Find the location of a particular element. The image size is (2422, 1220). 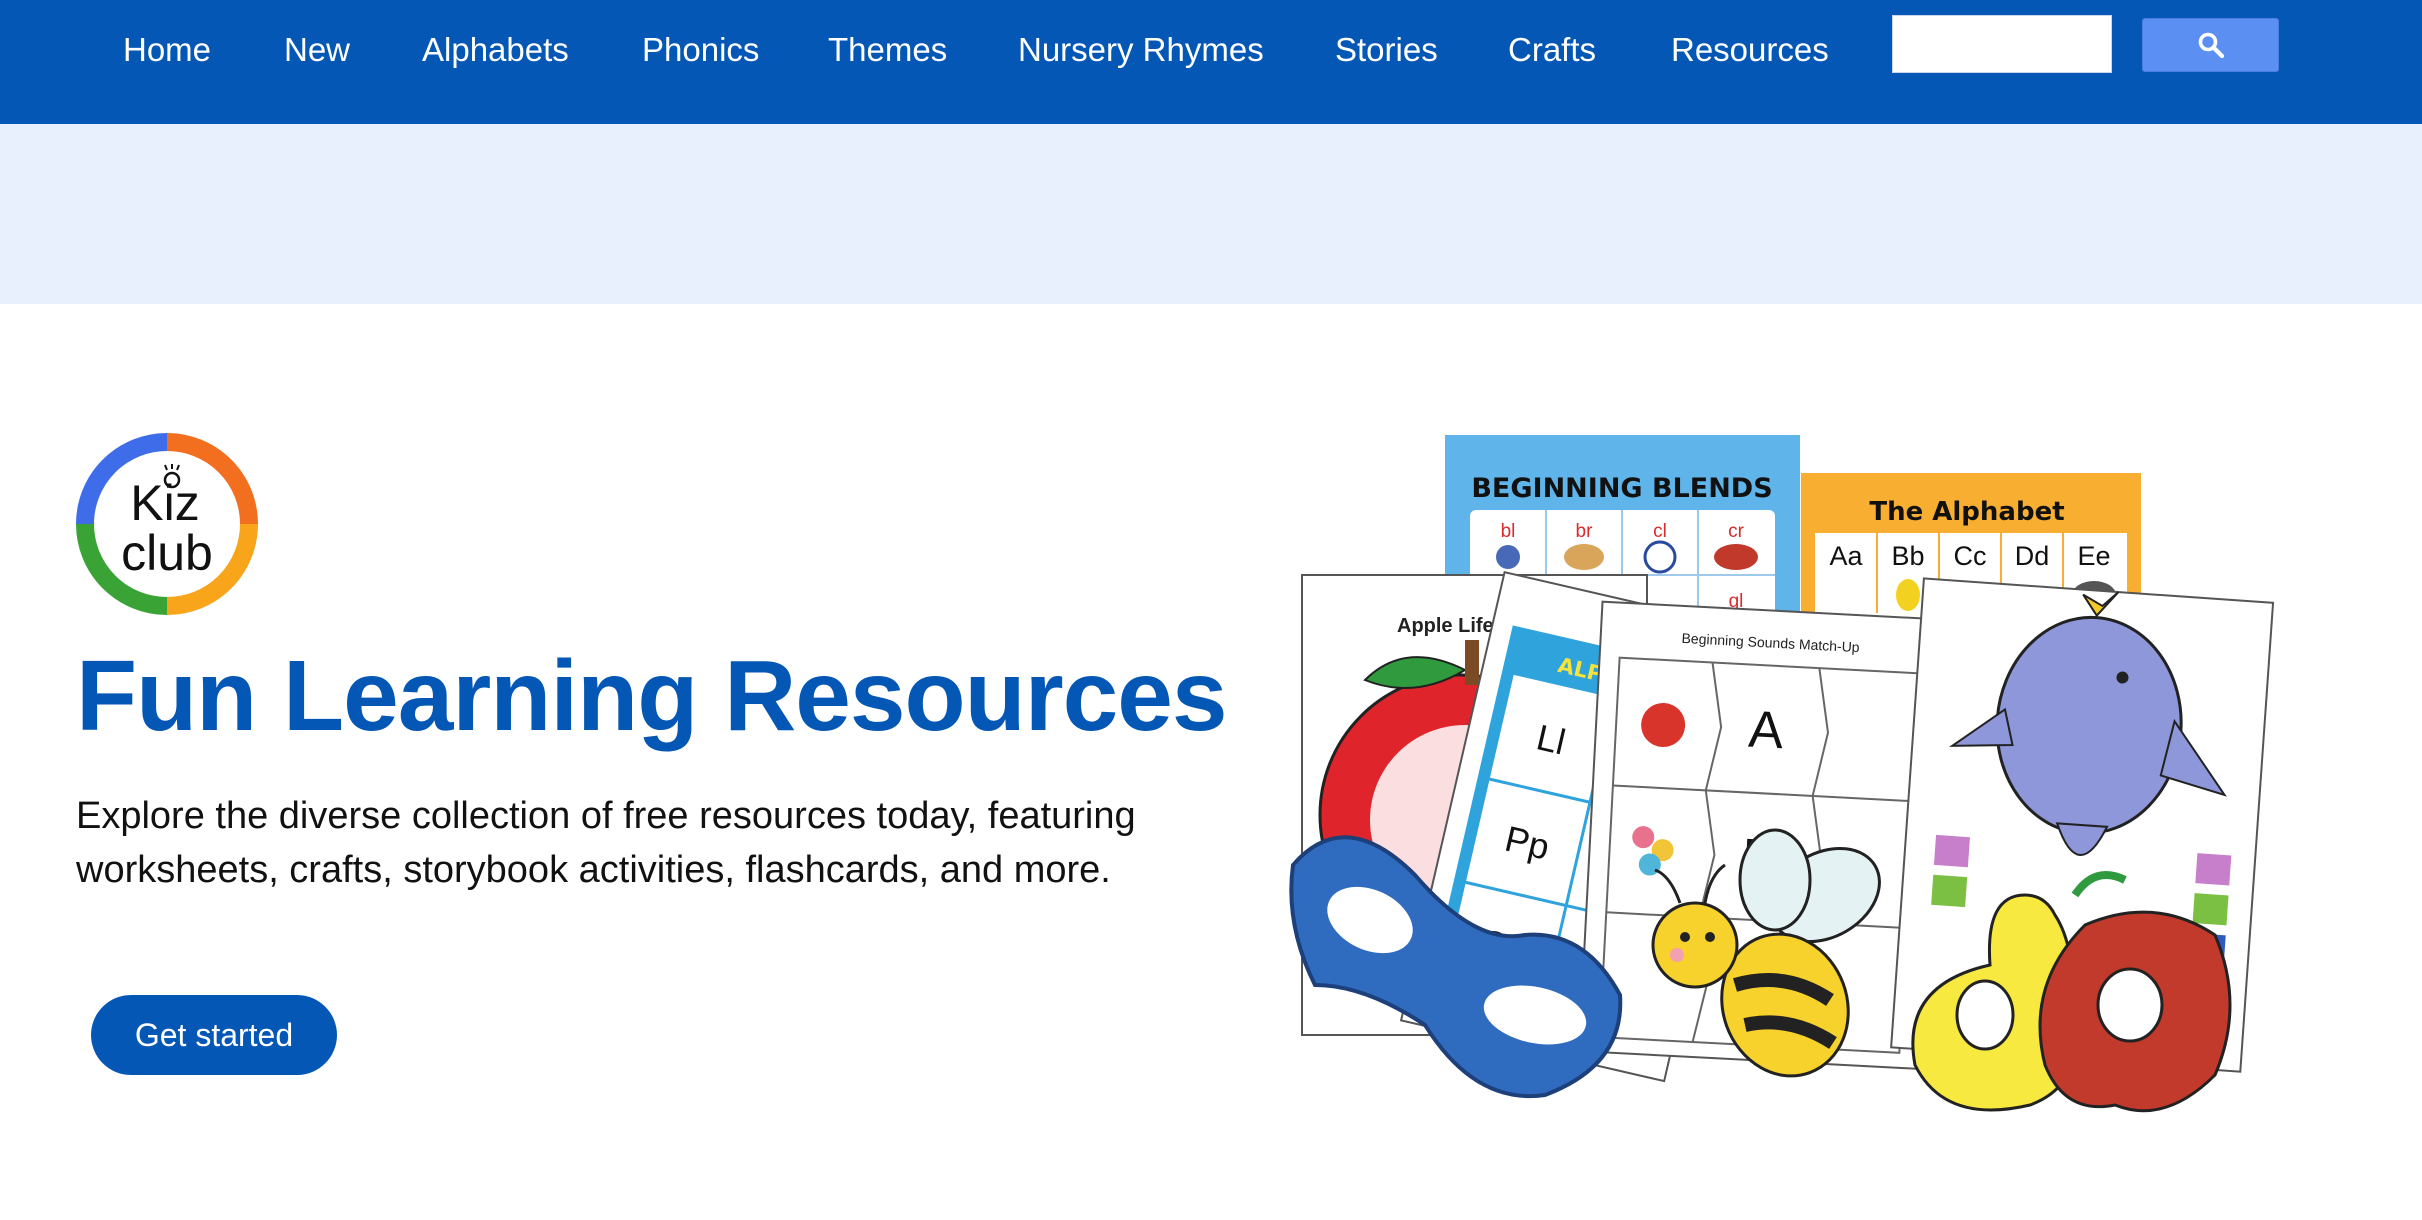

nav-nursery-rhymes: Nursery Rhymes is located at coordinates (1141, 50).